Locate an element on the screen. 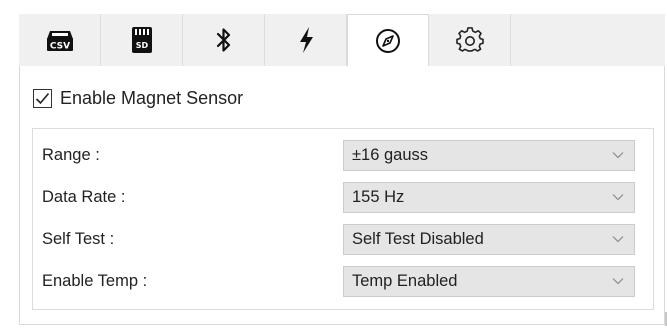 This screenshot has width=667, height=329. enable-temp-label: Enable Temp : is located at coordinates (95, 281).